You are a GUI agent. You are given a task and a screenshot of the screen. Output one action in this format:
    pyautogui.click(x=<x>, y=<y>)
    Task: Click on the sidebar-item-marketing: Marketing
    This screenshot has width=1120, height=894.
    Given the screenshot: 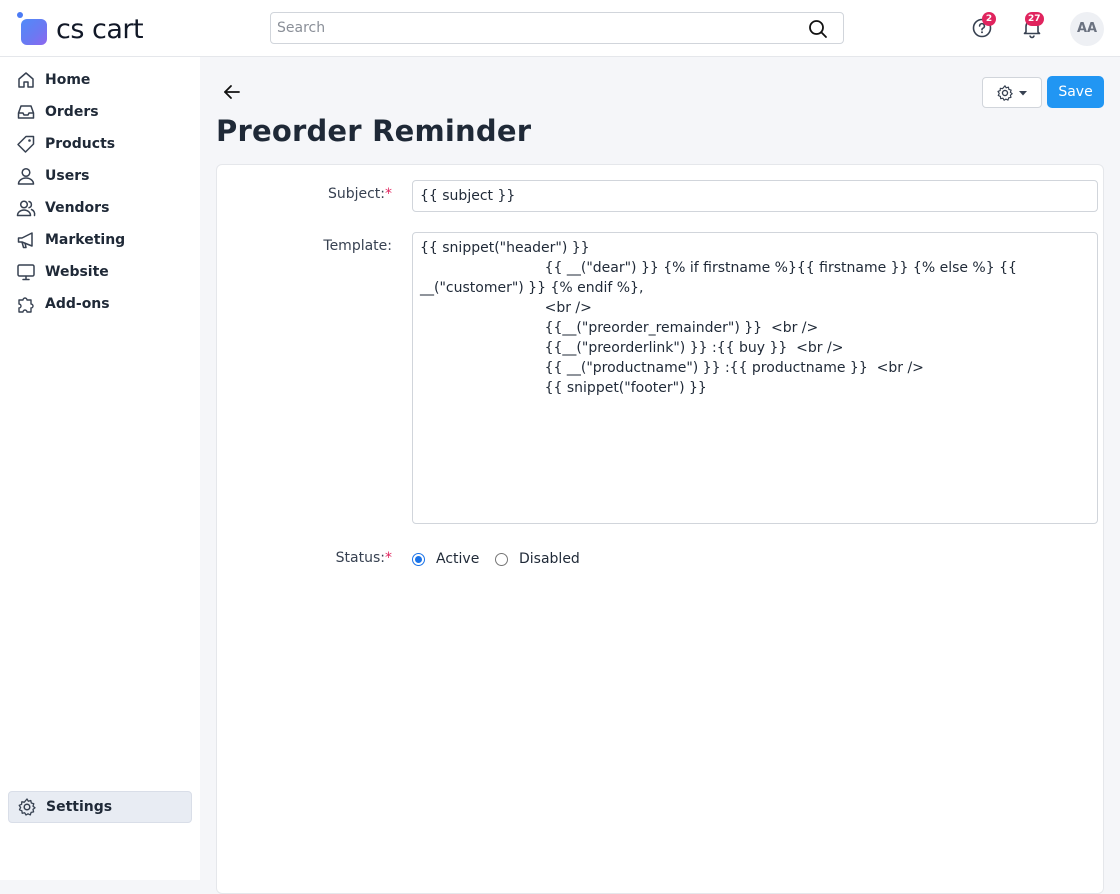 What is the action you would take?
    pyautogui.click(x=100, y=240)
    